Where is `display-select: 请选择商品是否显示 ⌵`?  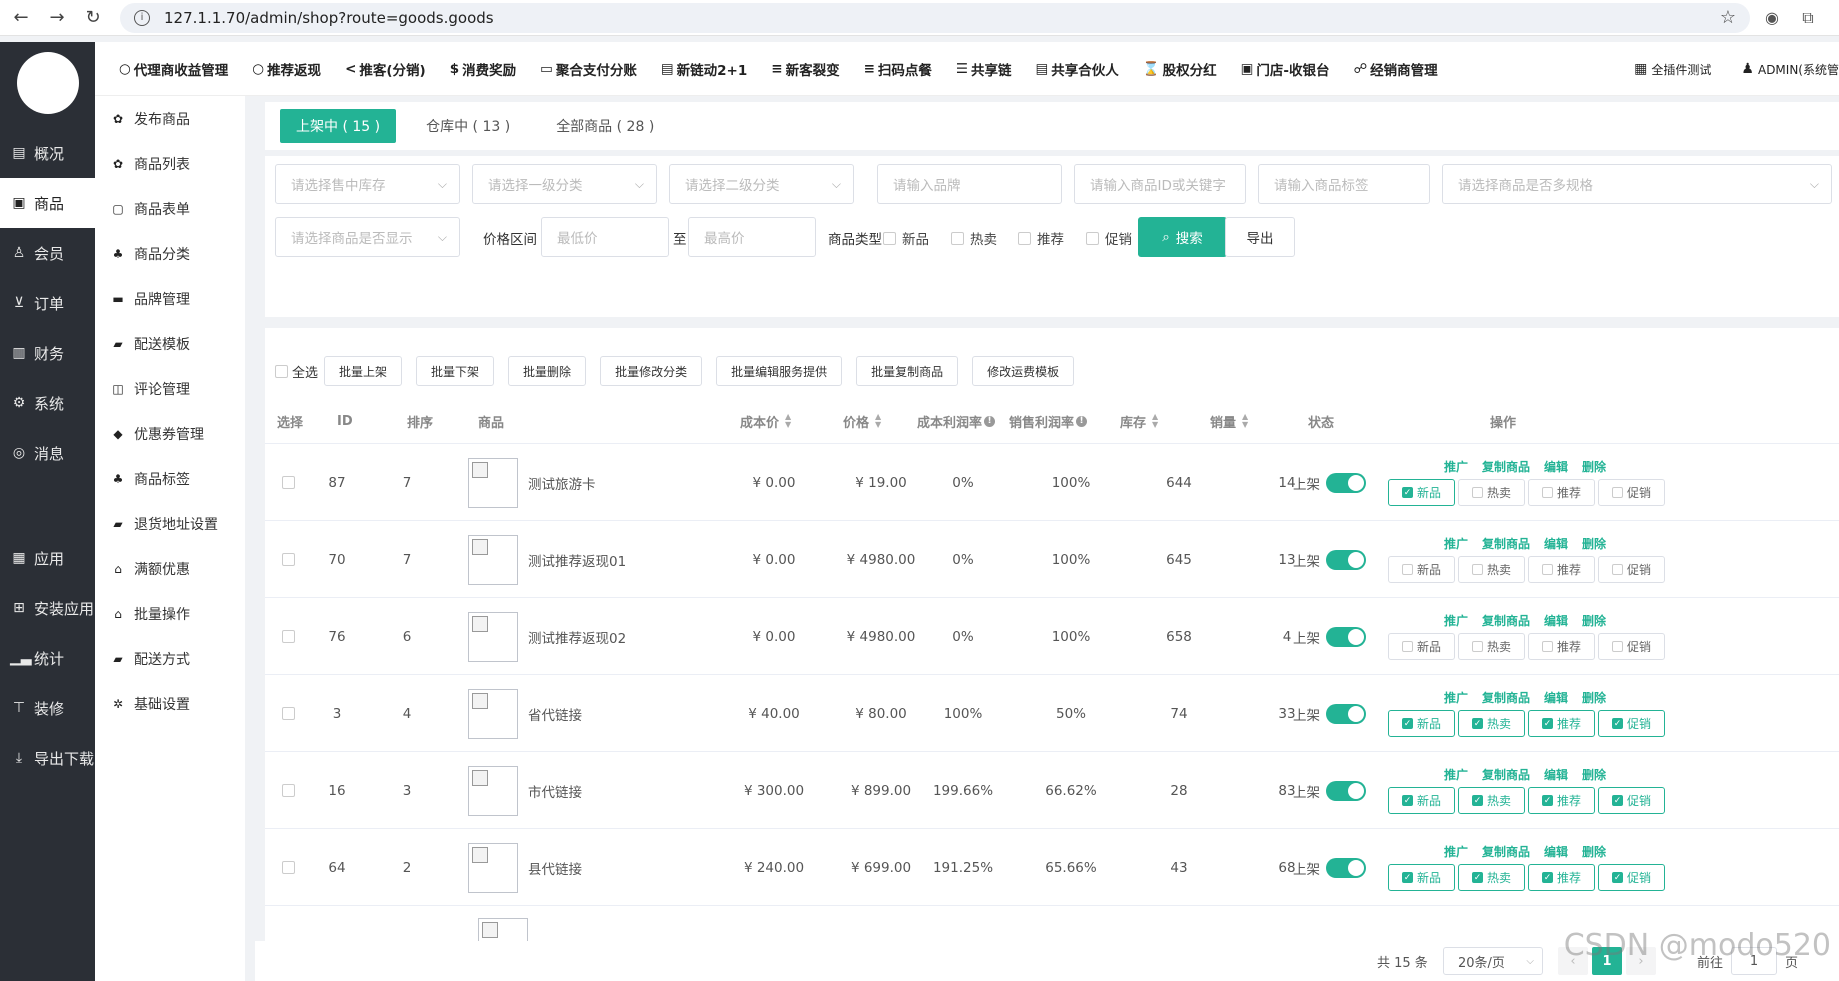 display-select: 请选择商品是否显示 ⌵ is located at coordinates (367, 237).